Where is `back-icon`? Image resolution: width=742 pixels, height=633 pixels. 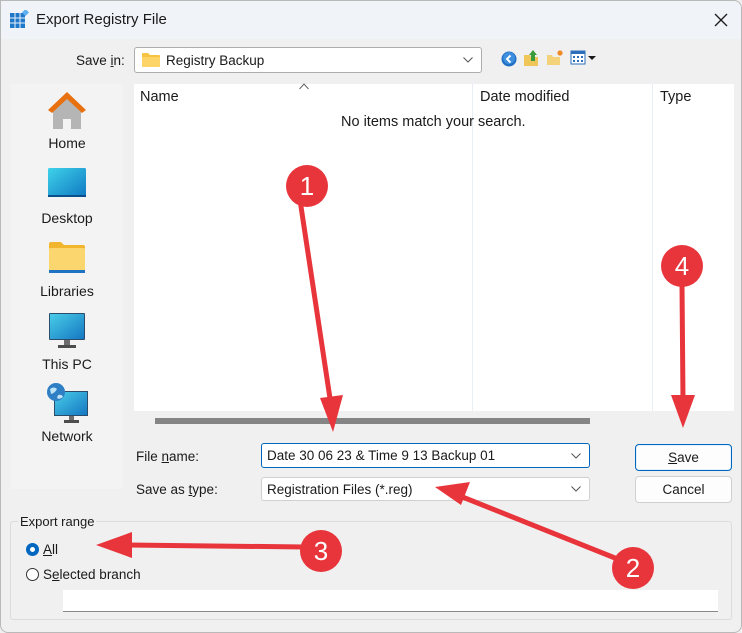 back-icon is located at coordinates (509, 59).